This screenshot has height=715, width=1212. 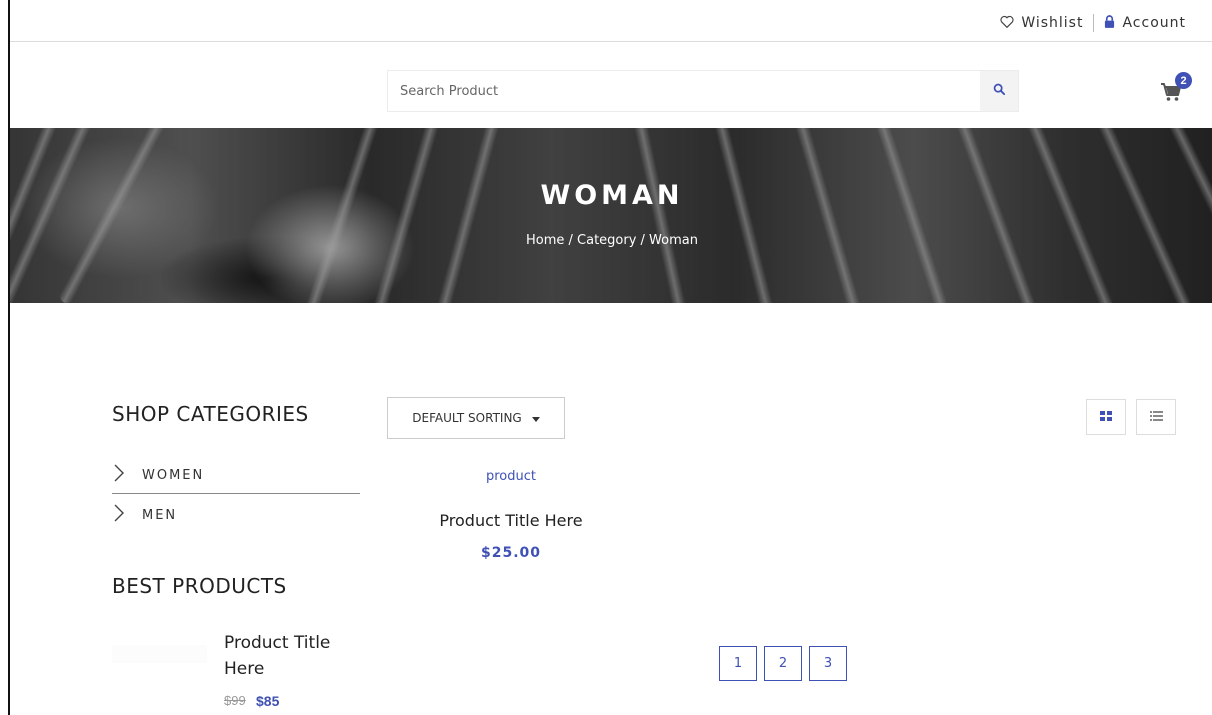 What do you see at coordinates (1154, 23) in the screenshot?
I see `account-label: Account` at bounding box center [1154, 23].